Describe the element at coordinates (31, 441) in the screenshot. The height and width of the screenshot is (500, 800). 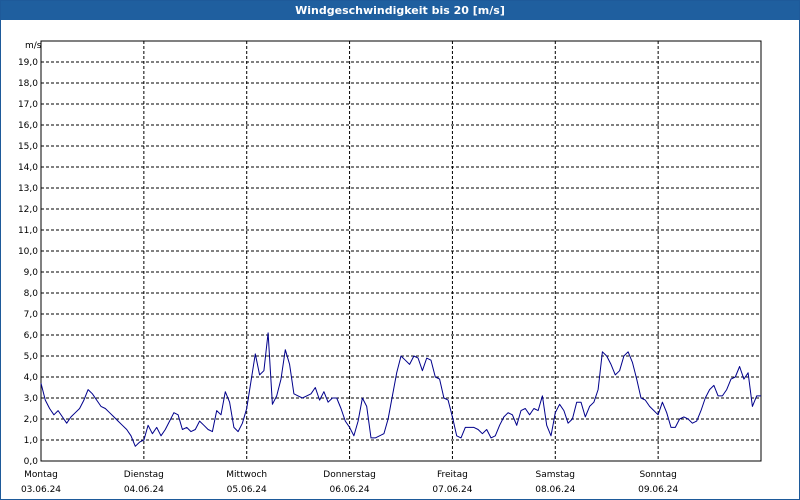
I see `y-tick-label: 1,0` at that location.